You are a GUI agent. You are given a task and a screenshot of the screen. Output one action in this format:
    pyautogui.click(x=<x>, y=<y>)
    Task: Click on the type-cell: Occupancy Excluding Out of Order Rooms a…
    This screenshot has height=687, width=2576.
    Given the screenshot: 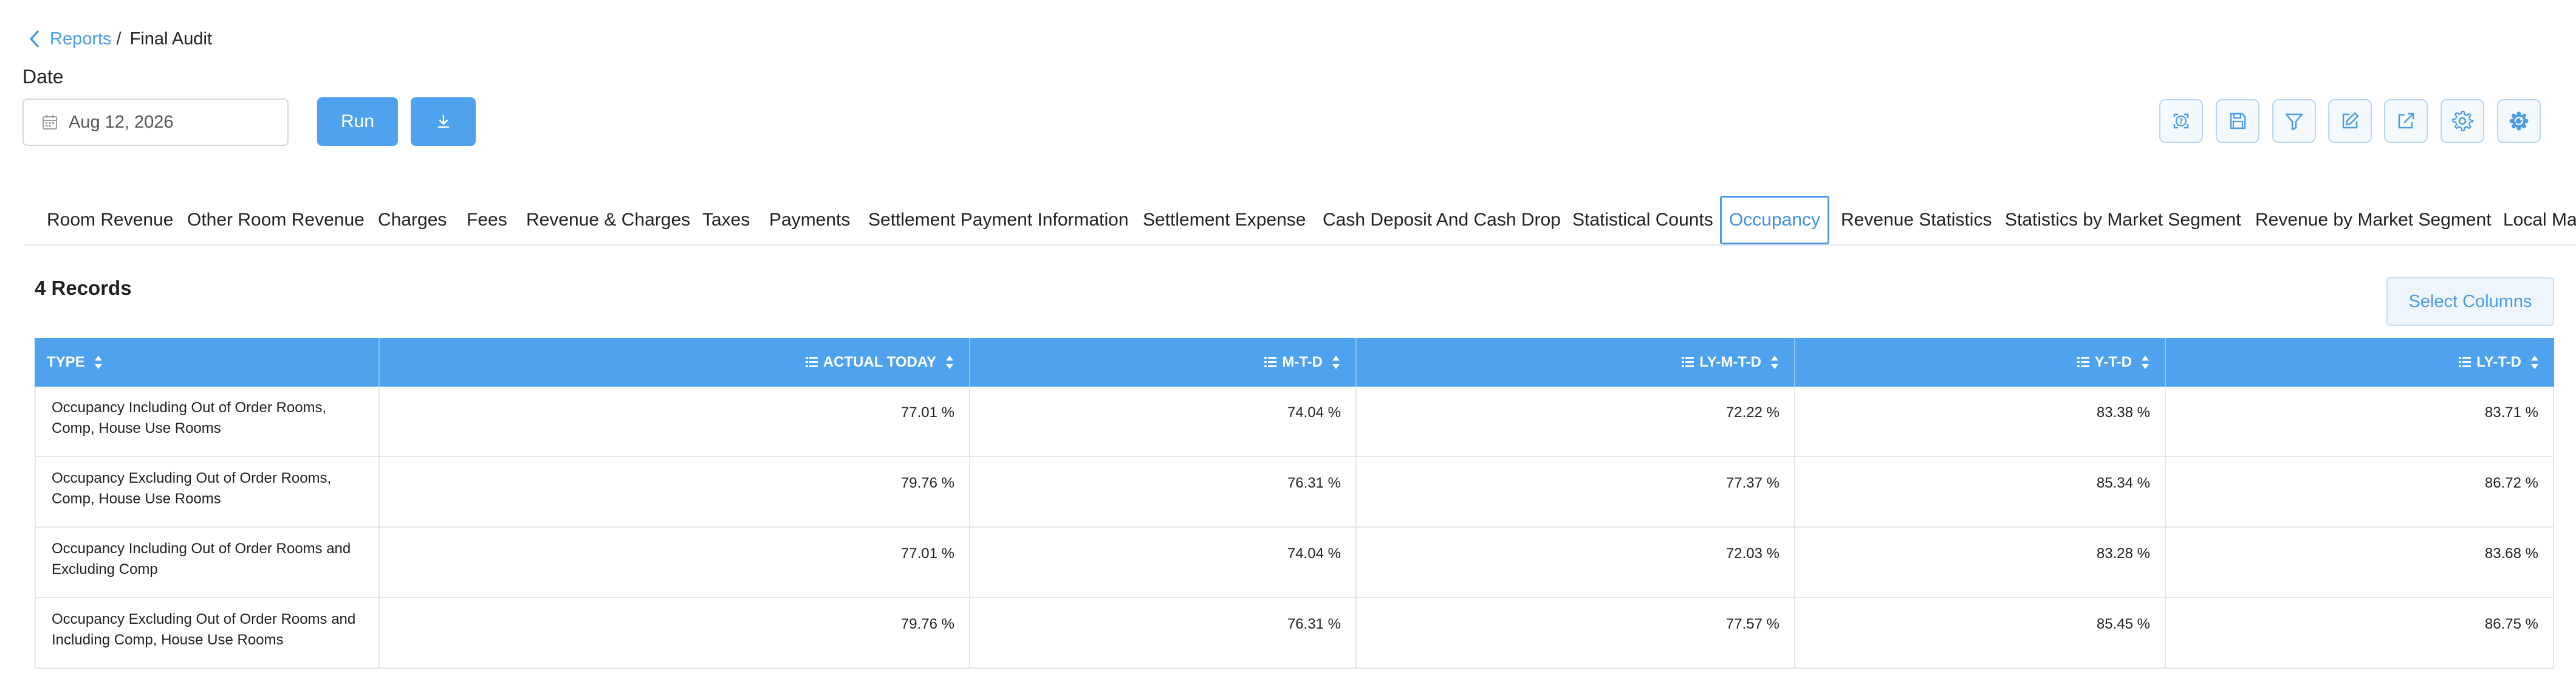 What is the action you would take?
    pyautogui.click(x=208, y=633)
    